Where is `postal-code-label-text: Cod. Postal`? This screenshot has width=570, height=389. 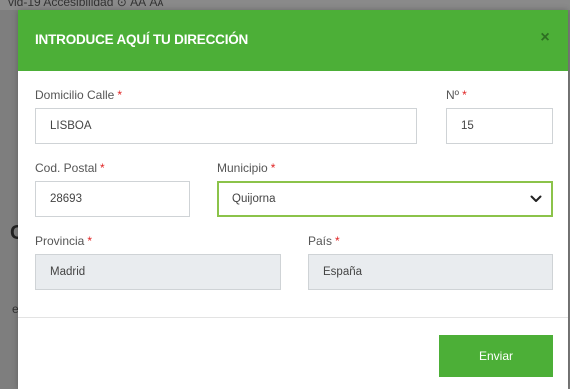
postal-code-label-text: Cod. Postal is located at coordinates (66, 168).